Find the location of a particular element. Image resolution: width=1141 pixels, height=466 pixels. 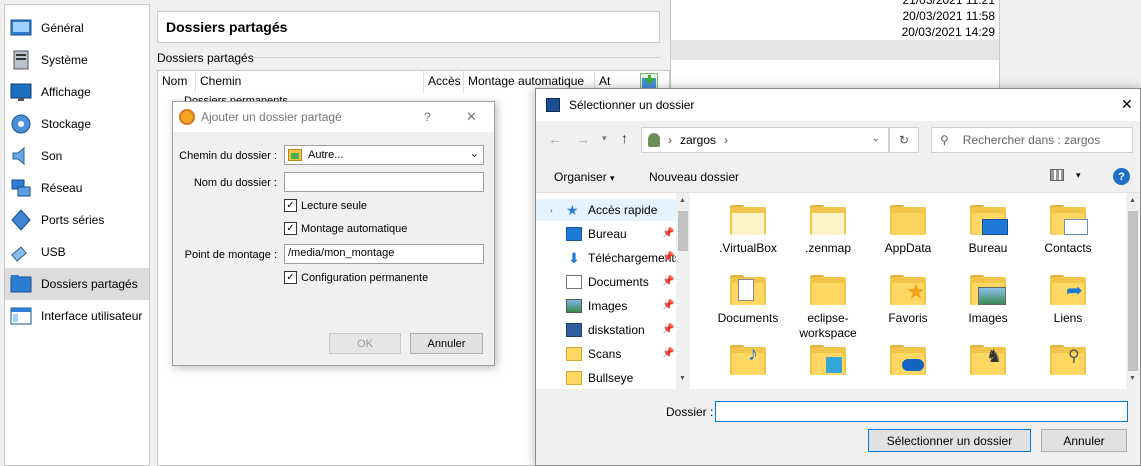

ok-button: OK is located at coordinates (365, 343).